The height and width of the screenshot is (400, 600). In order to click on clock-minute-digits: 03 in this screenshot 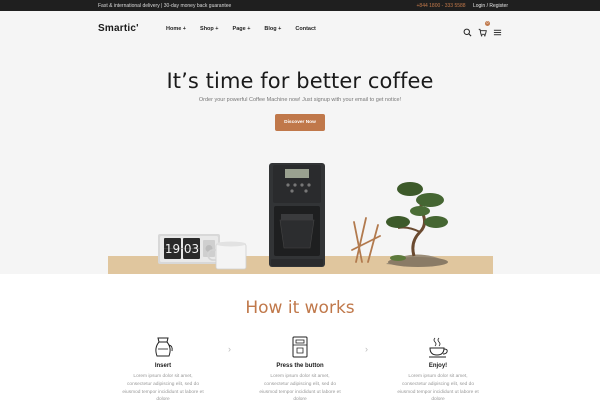, I will do `click(191, 249)`.